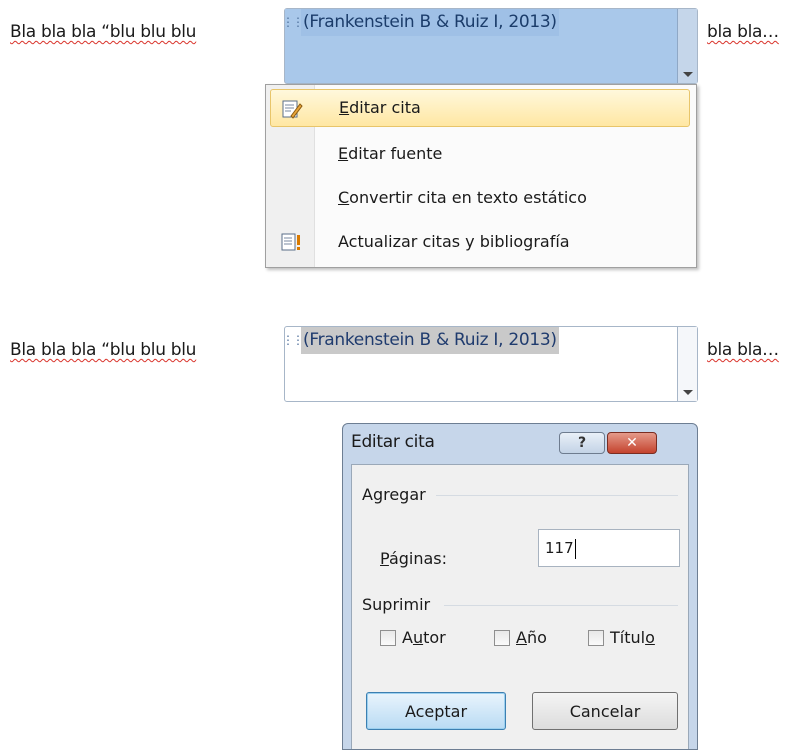 This screenshot has width=805, height=750. What do you see at coordinates (490, 364) in the screenshot?
I see `citation-content-control: ⋮⋮ (Frankenstein B & Ruiz I, 2013)` at bounding box center [490, 364].